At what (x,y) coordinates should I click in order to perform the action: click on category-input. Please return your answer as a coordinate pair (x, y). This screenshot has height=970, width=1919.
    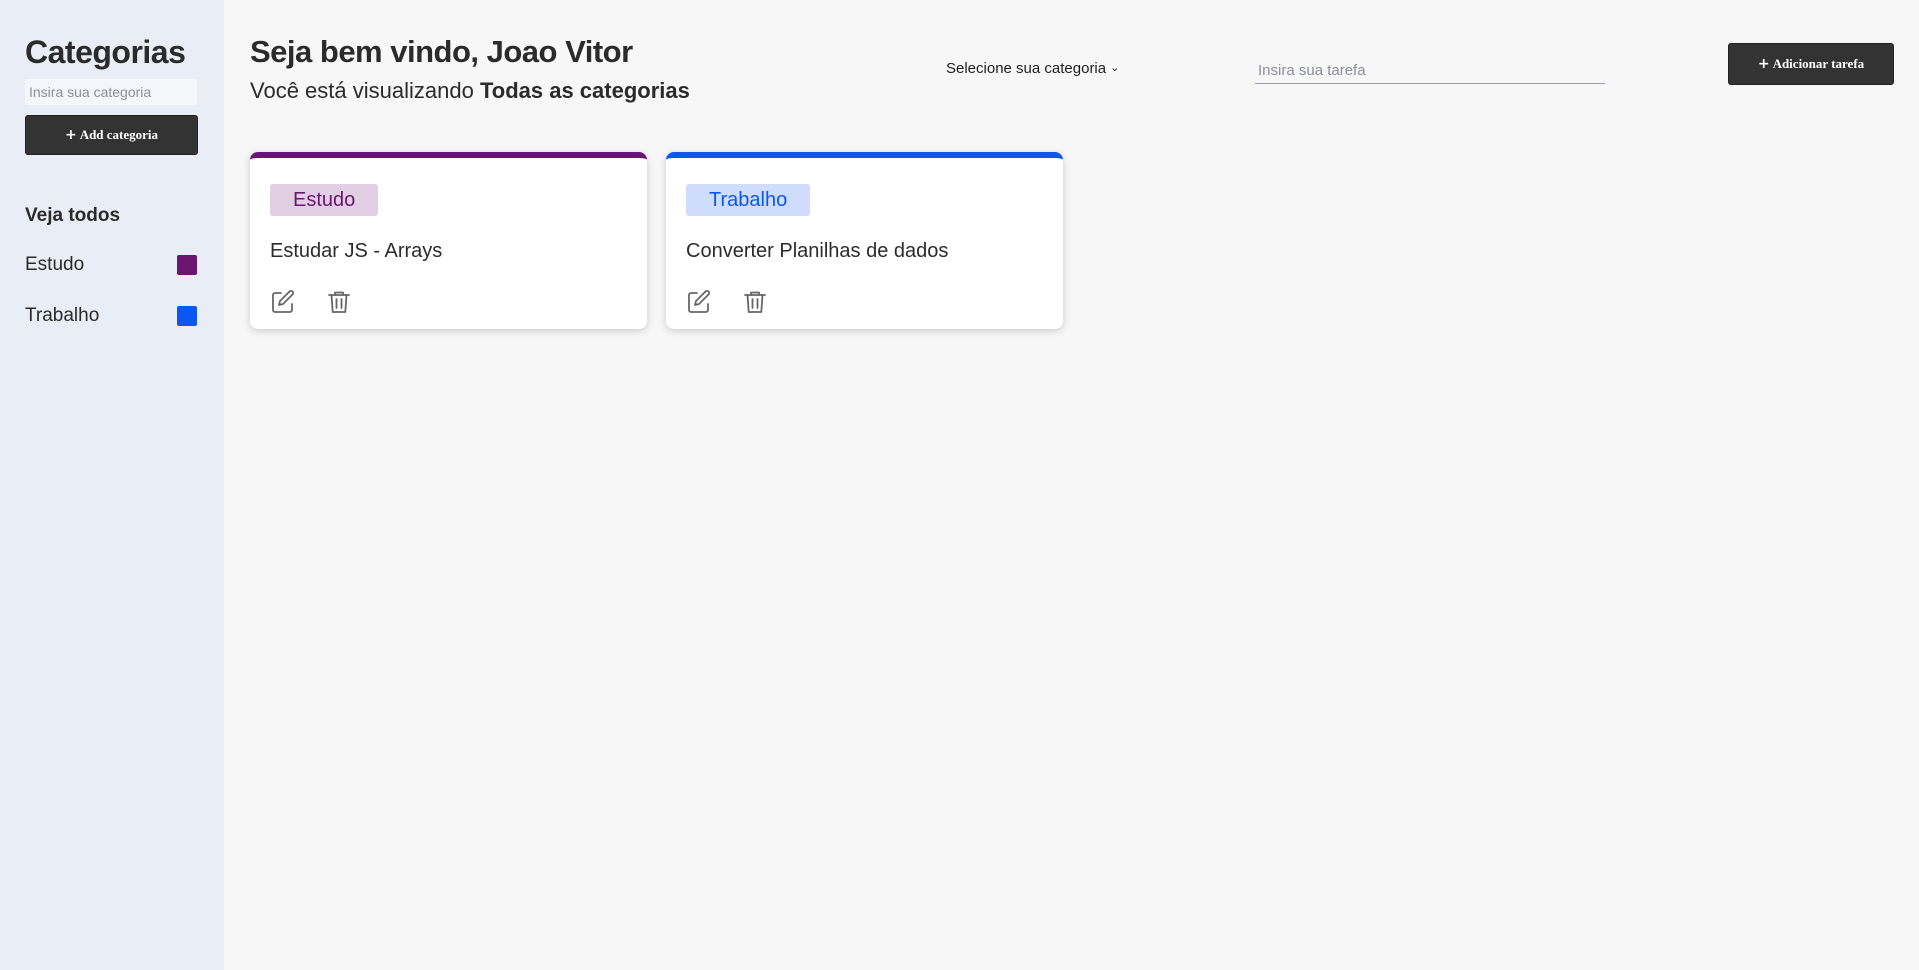
    Looking at the image, I should click on (111, 92).